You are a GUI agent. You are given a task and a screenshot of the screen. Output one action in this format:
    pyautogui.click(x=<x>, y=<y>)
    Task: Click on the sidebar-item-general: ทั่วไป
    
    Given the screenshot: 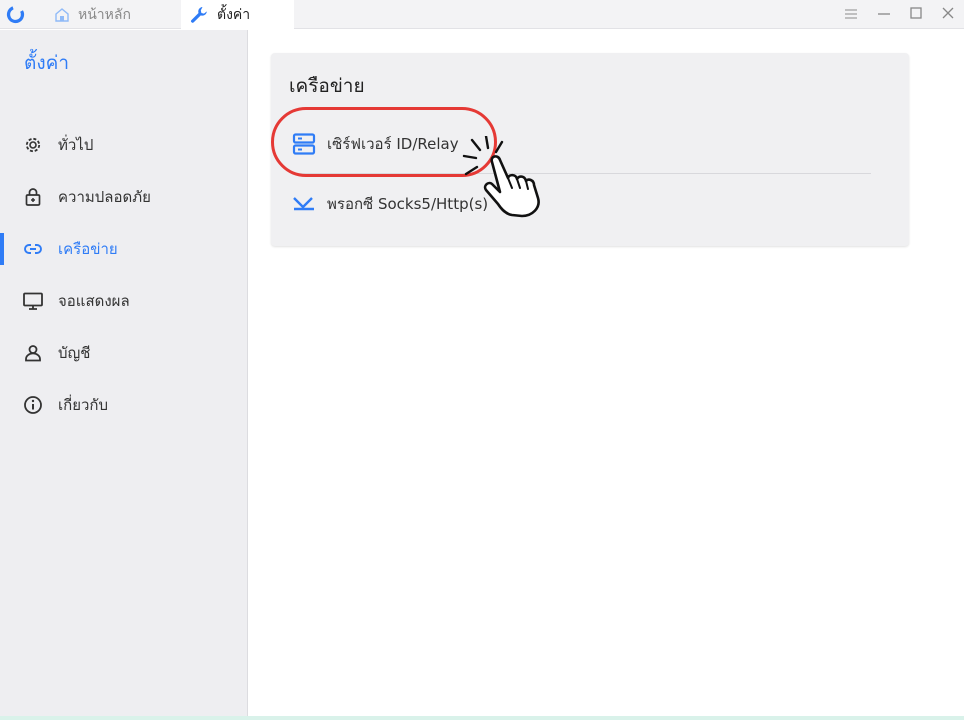 What is the action you would take?
    pyautogui.click(x=123, y=145)
    